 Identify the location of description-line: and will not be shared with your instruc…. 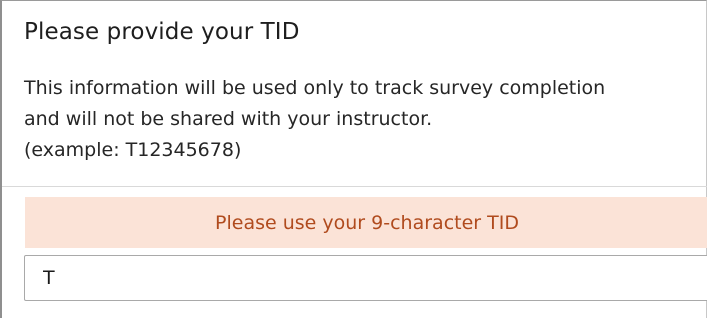
(228, 119).